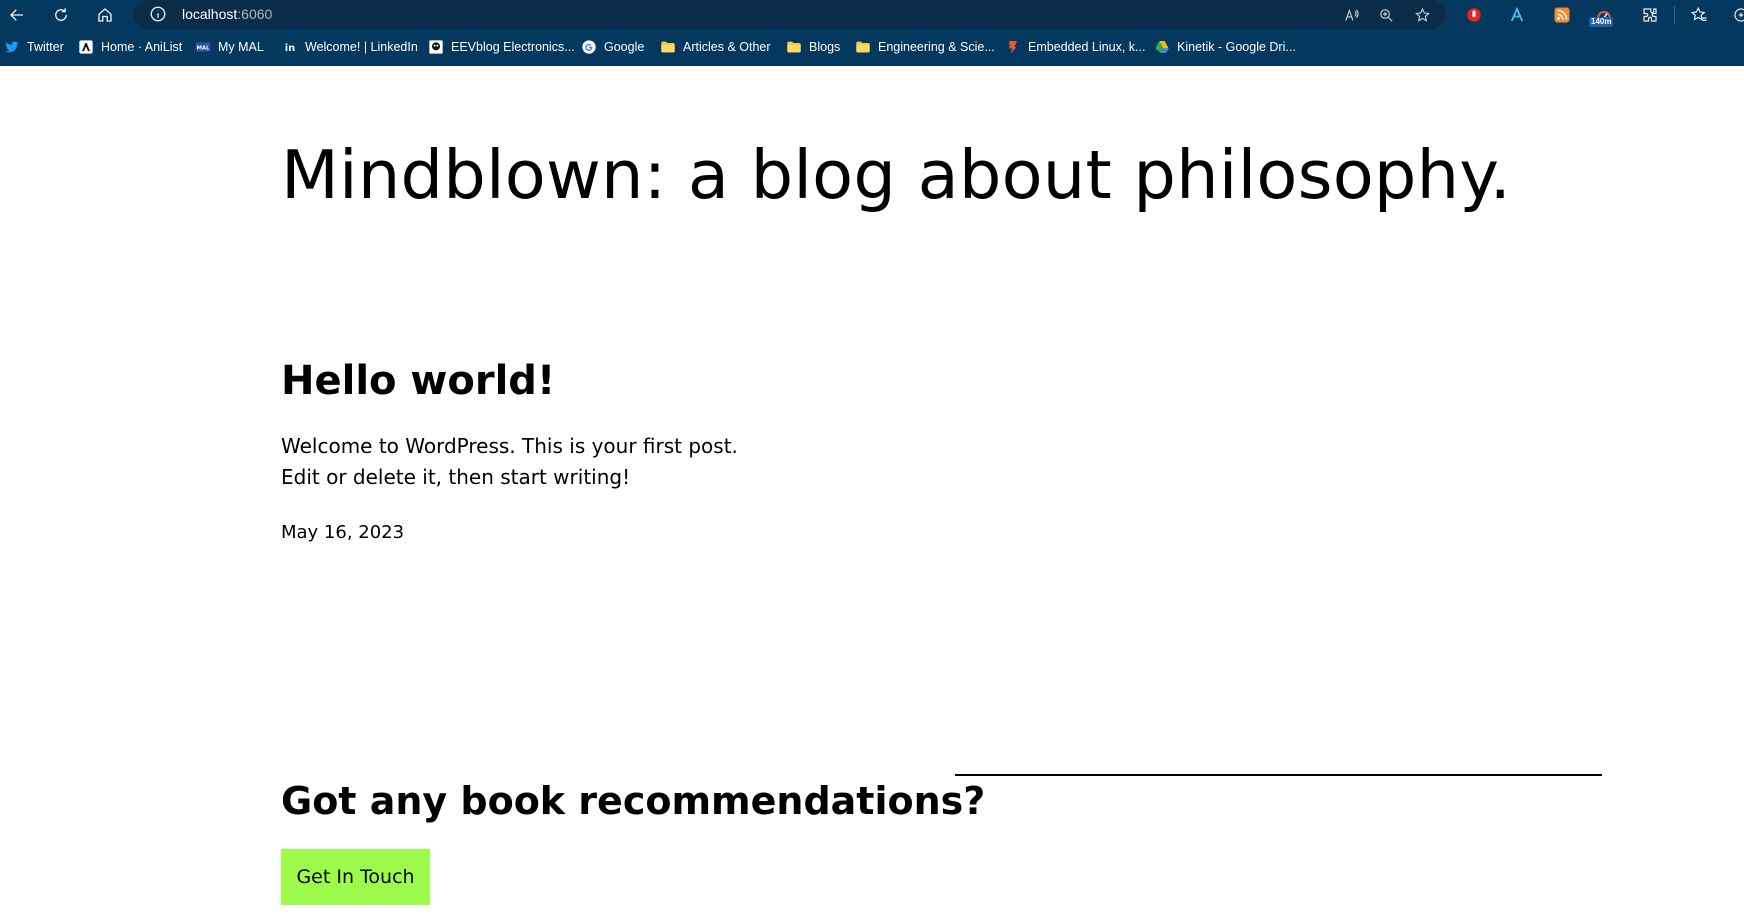  I want to click on twitter-icon, so click(12, 47).